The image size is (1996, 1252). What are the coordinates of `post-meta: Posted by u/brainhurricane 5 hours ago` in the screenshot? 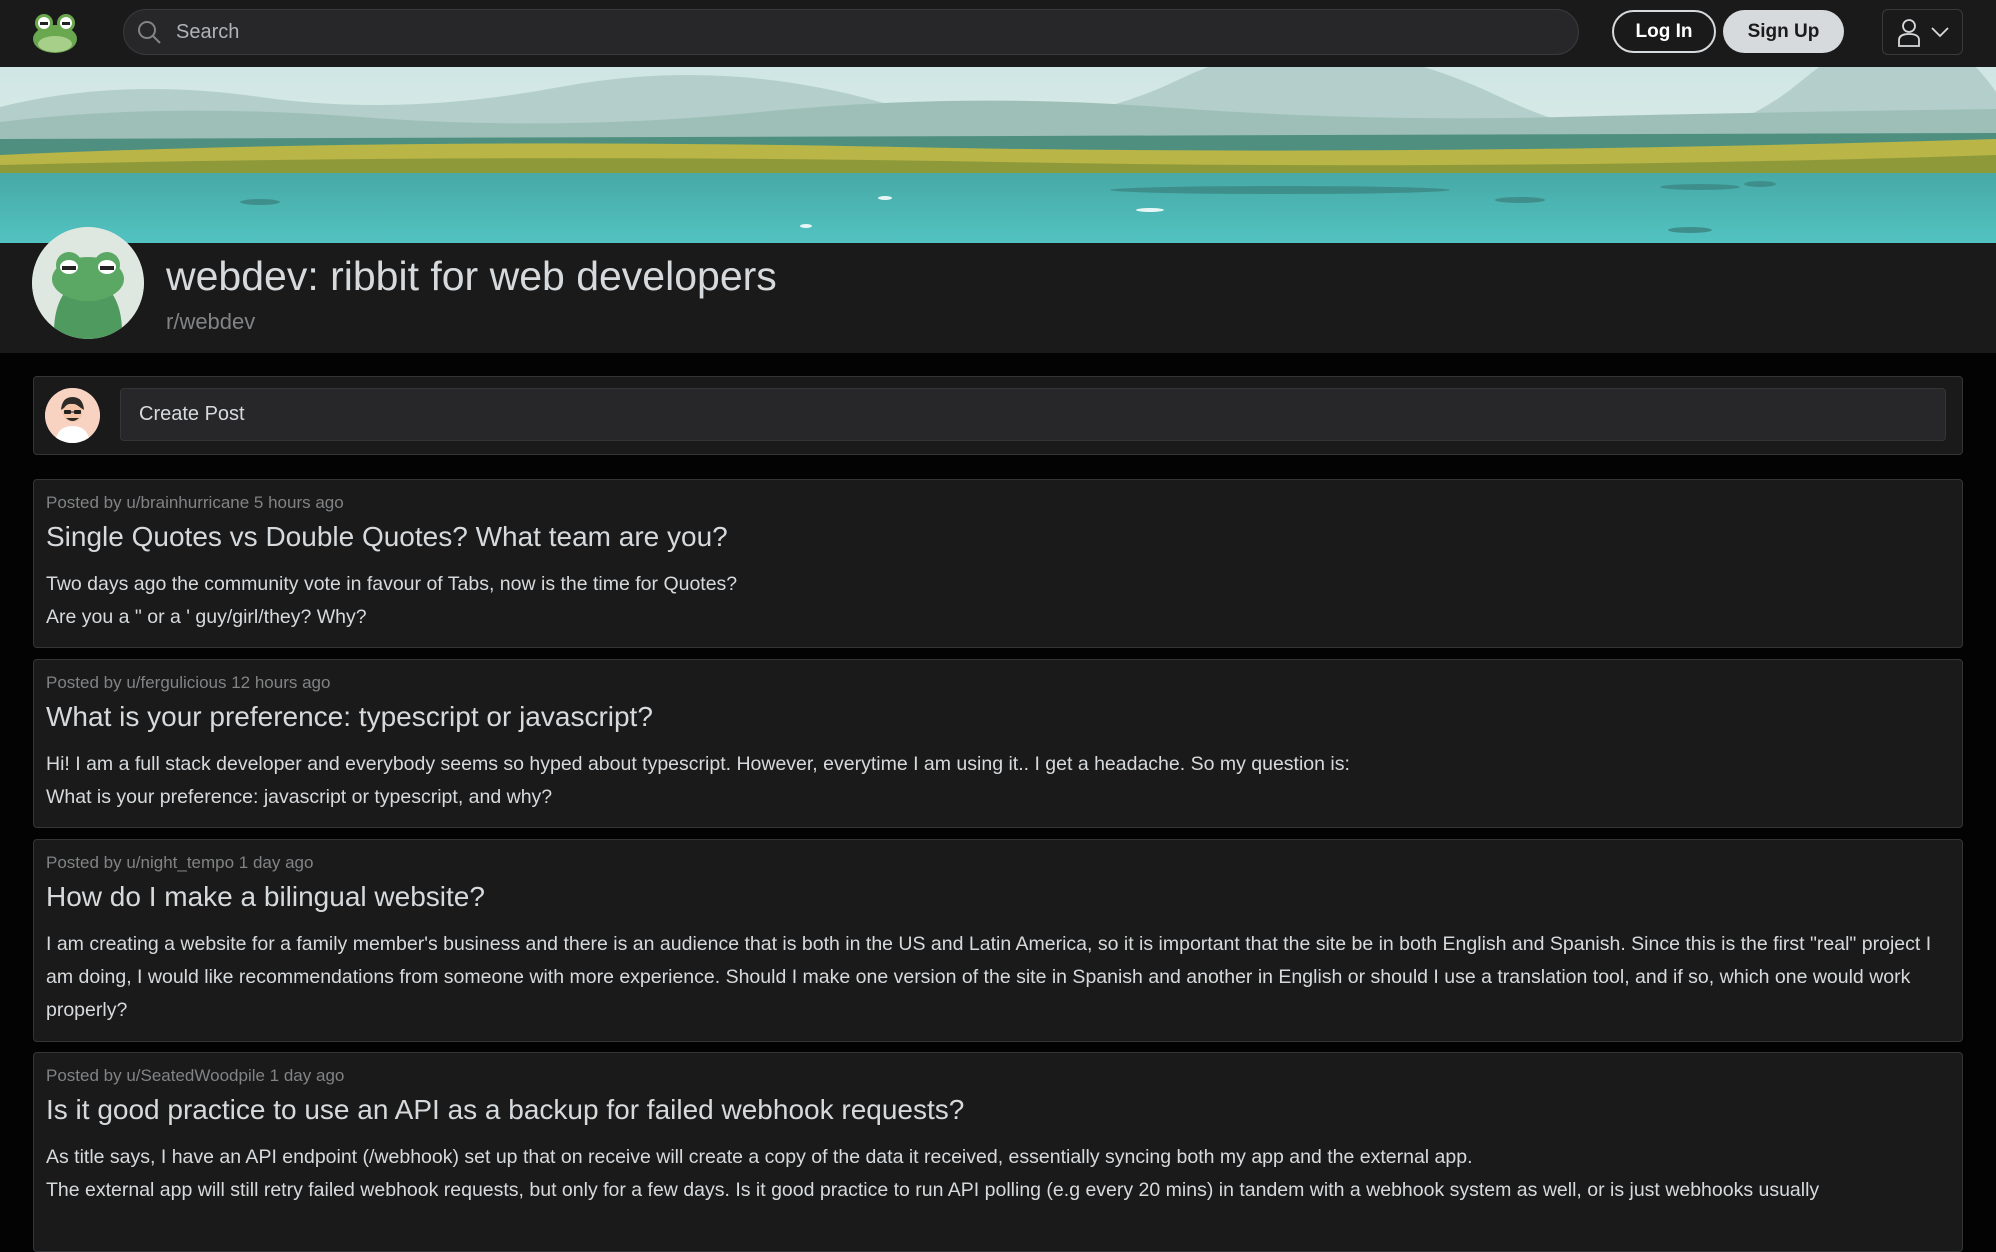 It's located at (195, 502).